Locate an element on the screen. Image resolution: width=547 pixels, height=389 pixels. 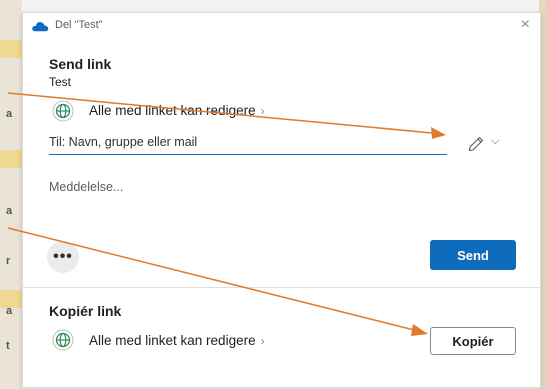
more-options-button: ••• is located at coordinates (63, 257).